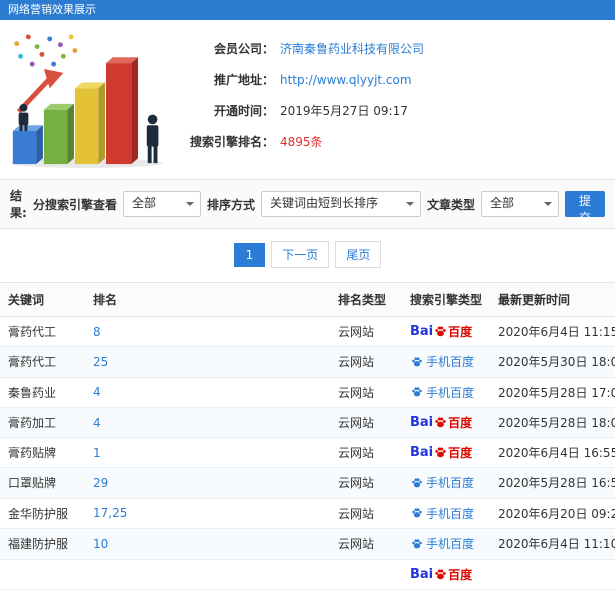 The image size is (615, 590). What do you see at coordinates (249, 254) in the screenshot?
I see `pagination-current: 1` at bounding box center [249, 254].